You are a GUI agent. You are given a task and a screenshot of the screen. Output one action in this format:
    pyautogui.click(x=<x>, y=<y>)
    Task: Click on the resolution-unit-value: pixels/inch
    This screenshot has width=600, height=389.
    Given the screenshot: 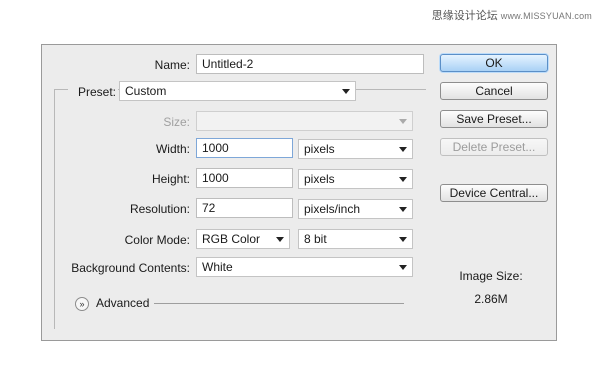 What is the action you would take?
    pyautogui.click(x=332, y=209)
    